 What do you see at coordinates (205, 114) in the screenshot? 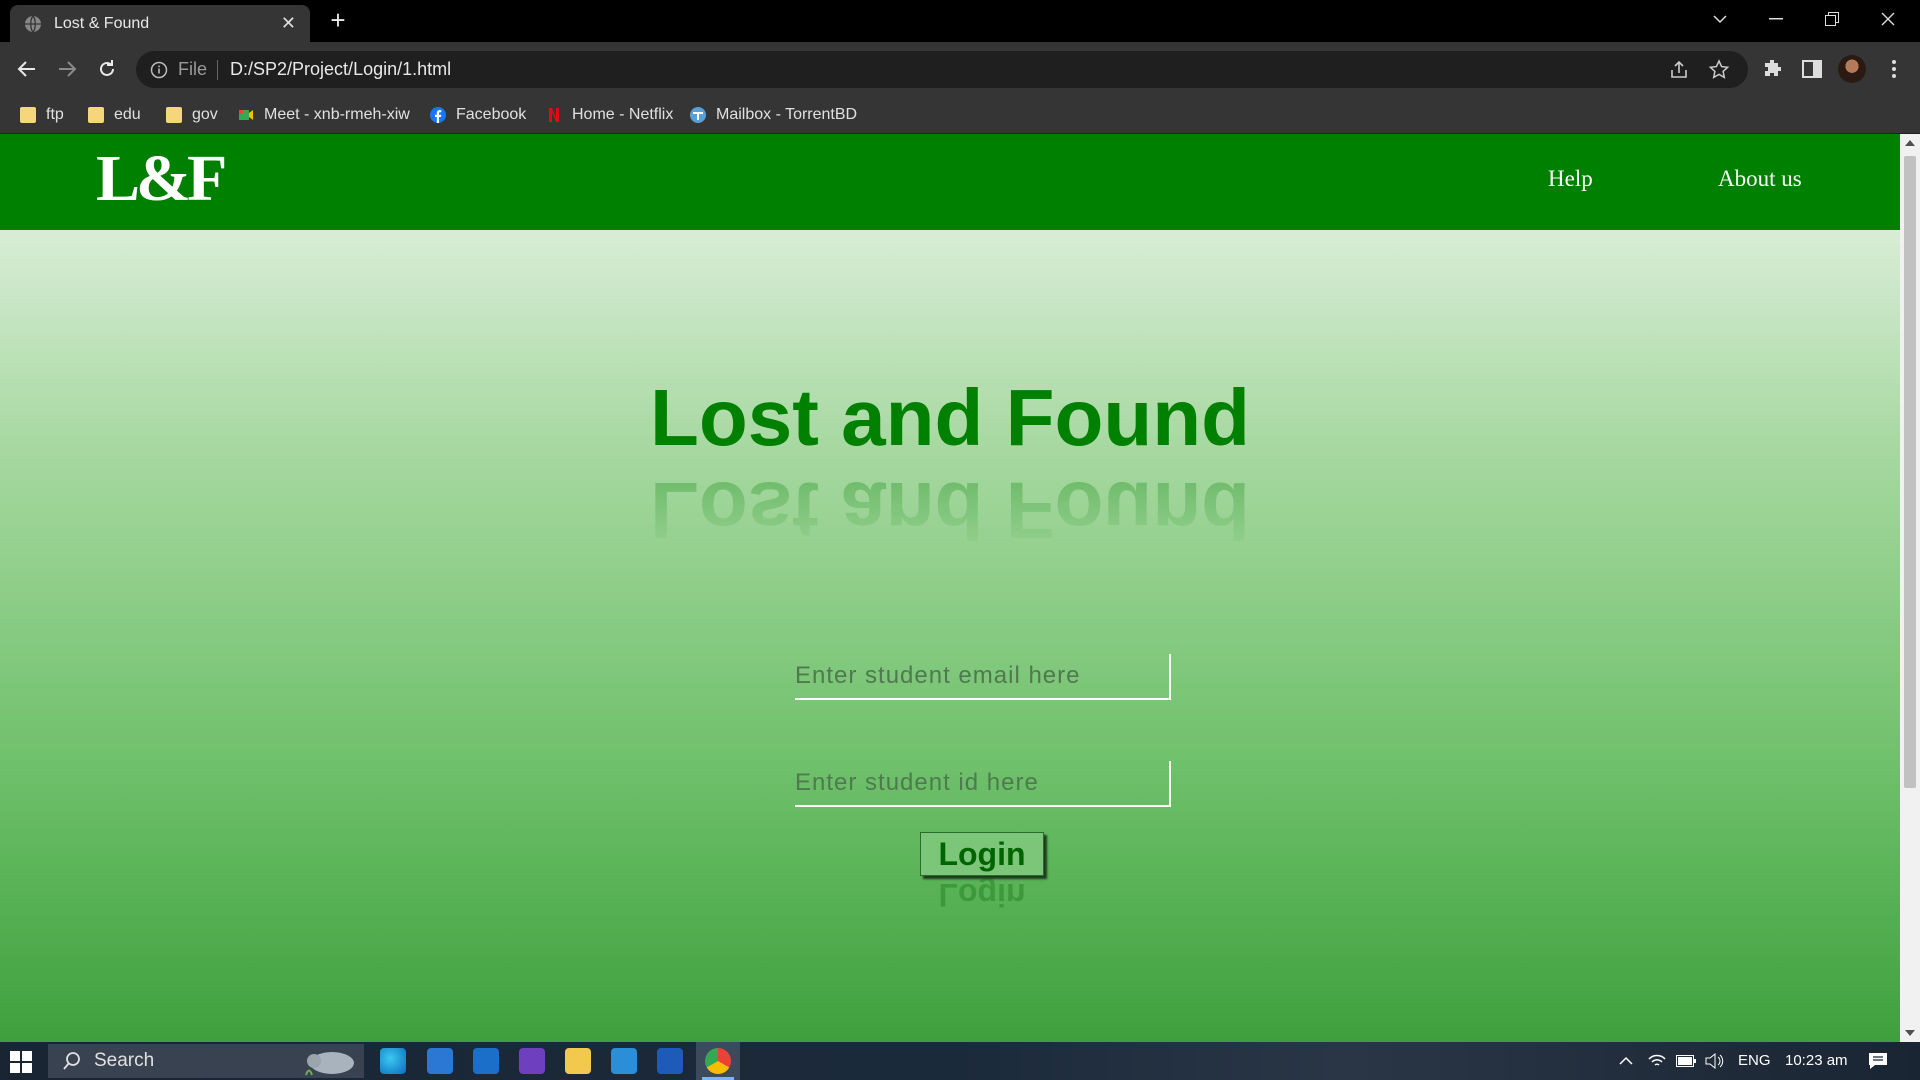
I see `bookmark-label: gov` at bounding box center [205, 114].